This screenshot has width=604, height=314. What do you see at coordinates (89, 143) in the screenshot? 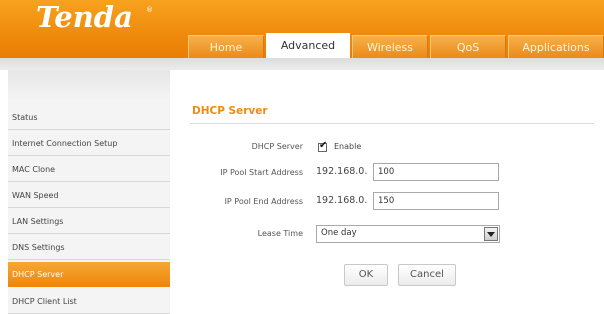
I see `sidebar-item-internet-connection-setup: Internet Connection Setup` at bounding box center [89, 143].